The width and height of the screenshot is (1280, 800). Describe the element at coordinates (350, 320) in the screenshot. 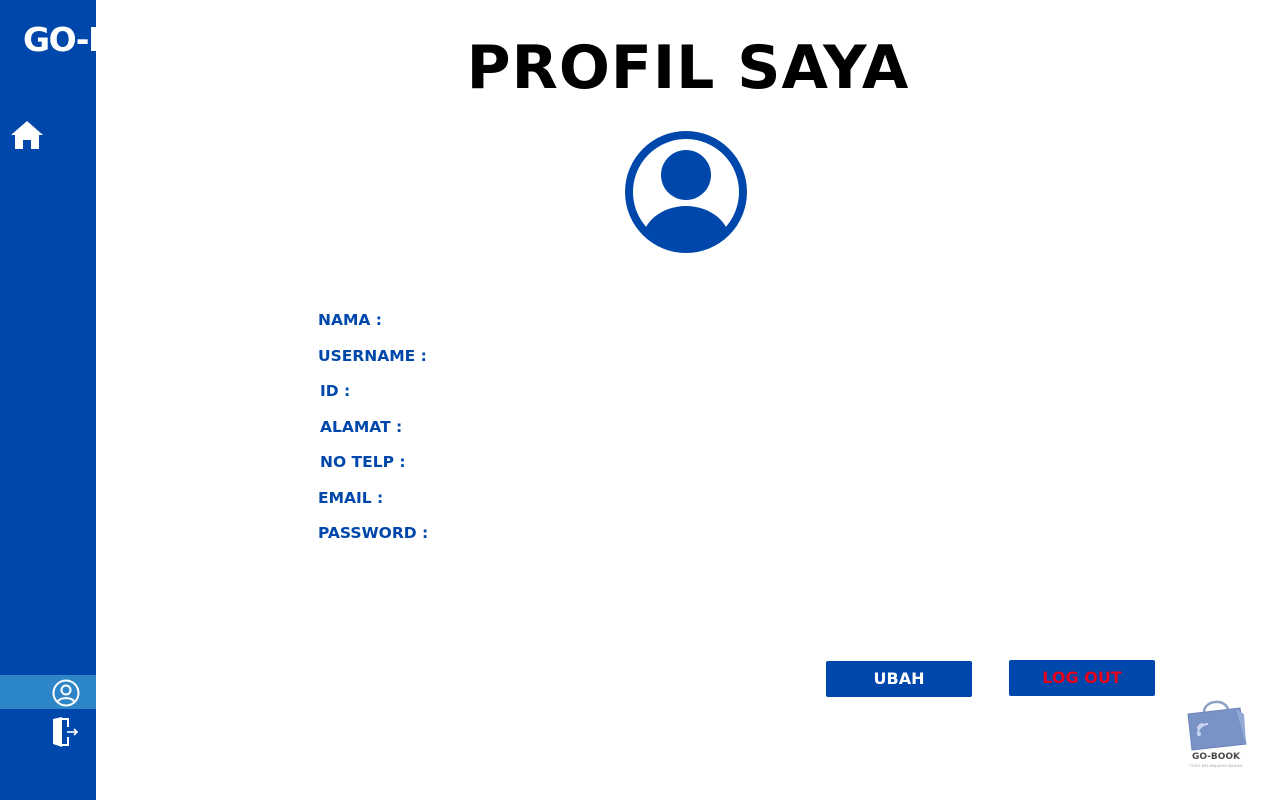

I see `field-nama-label: NAMA :` at that location.